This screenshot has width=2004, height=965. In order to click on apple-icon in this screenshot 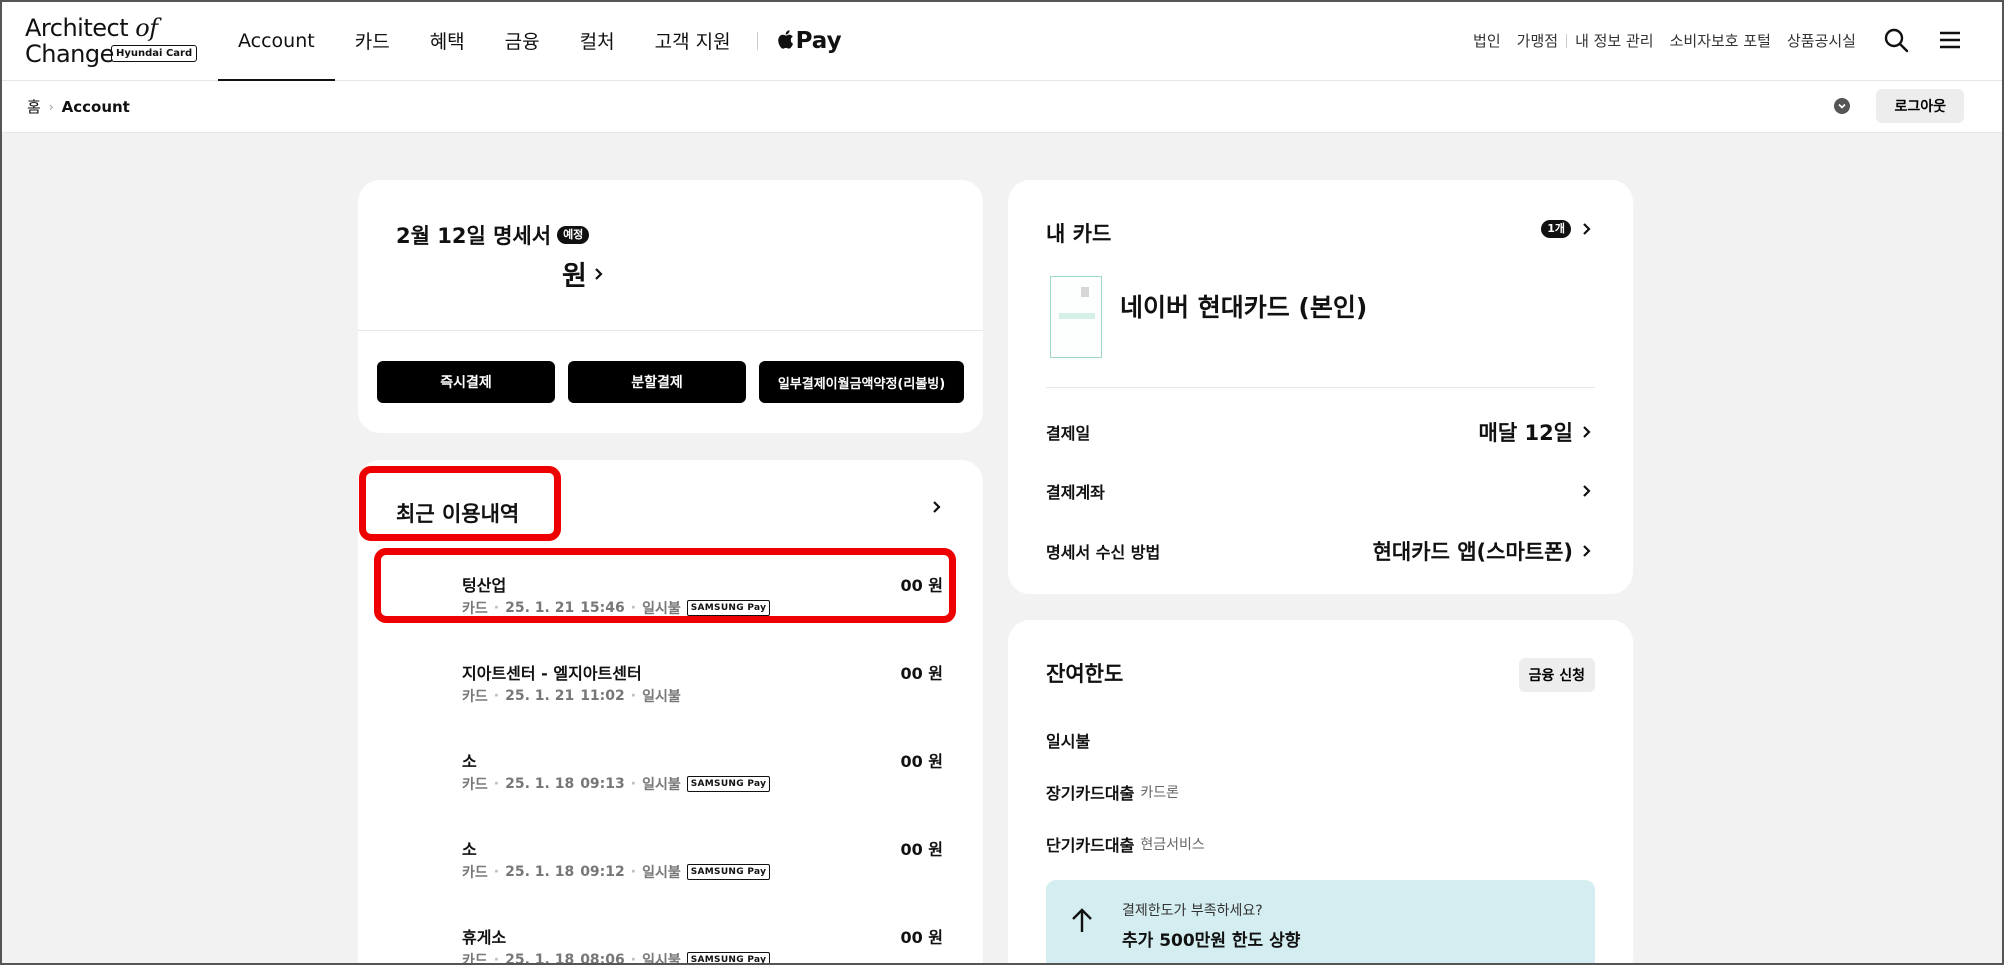, I will do `click(785, 39)`.